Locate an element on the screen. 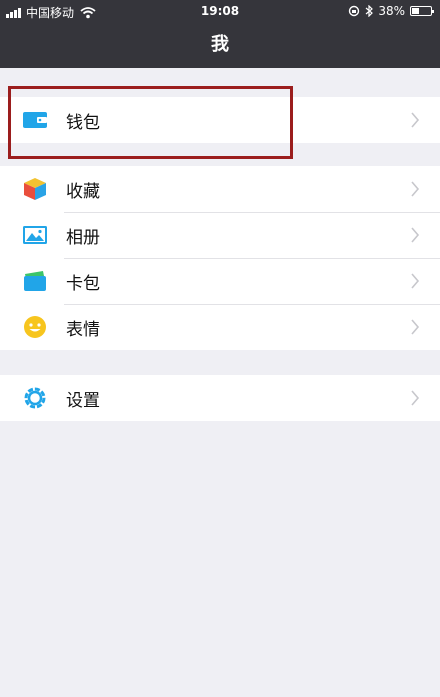 This screenshot has width=440, height=697. settings-group: 设置 is located at coordinates (220, 398).